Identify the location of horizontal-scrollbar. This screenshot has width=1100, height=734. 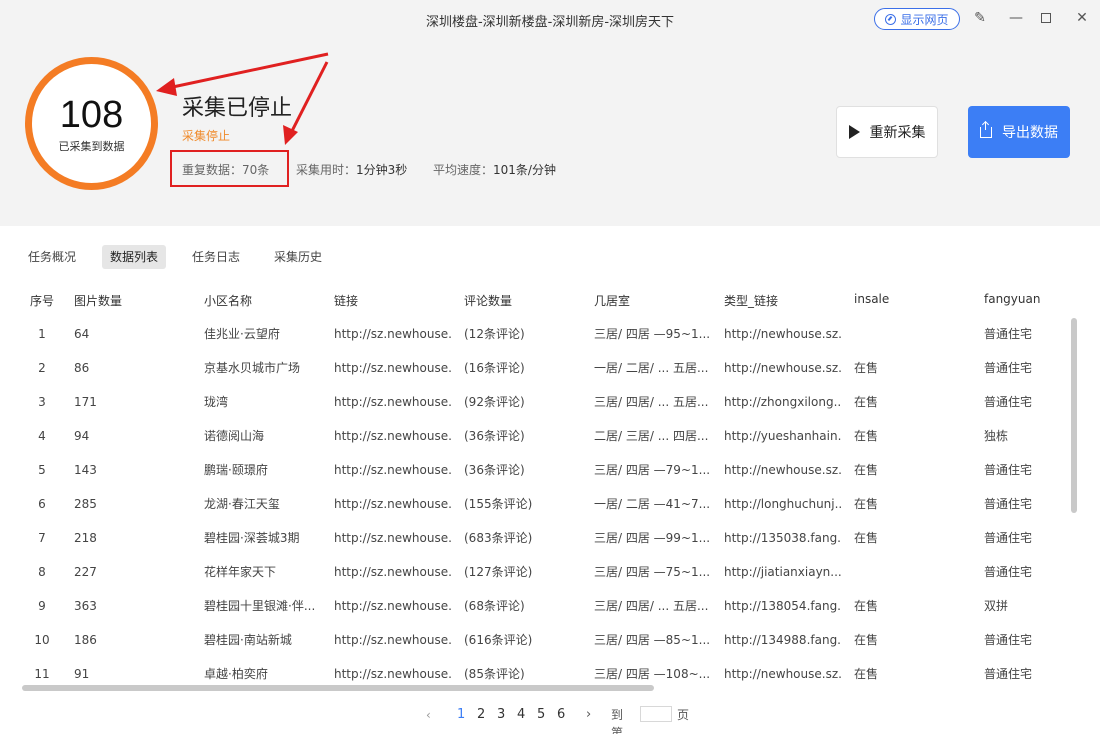
(338, 688).